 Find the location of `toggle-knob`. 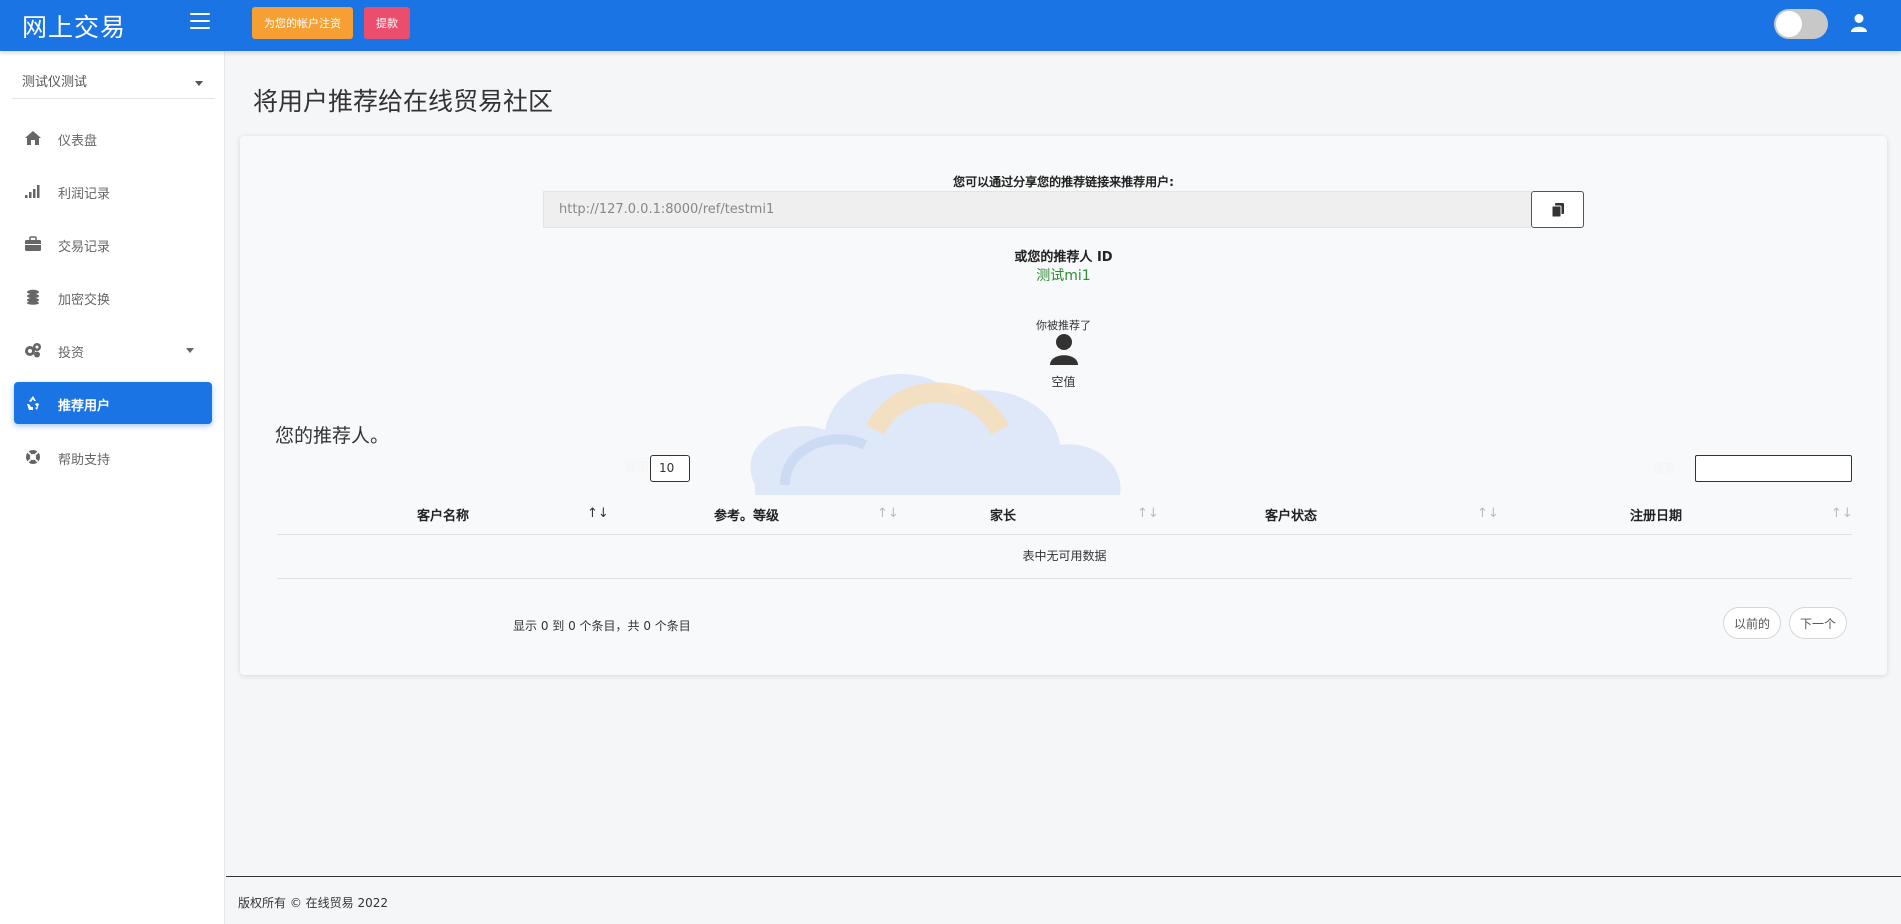

toggle-knob is located at coordinates (1789, 24).